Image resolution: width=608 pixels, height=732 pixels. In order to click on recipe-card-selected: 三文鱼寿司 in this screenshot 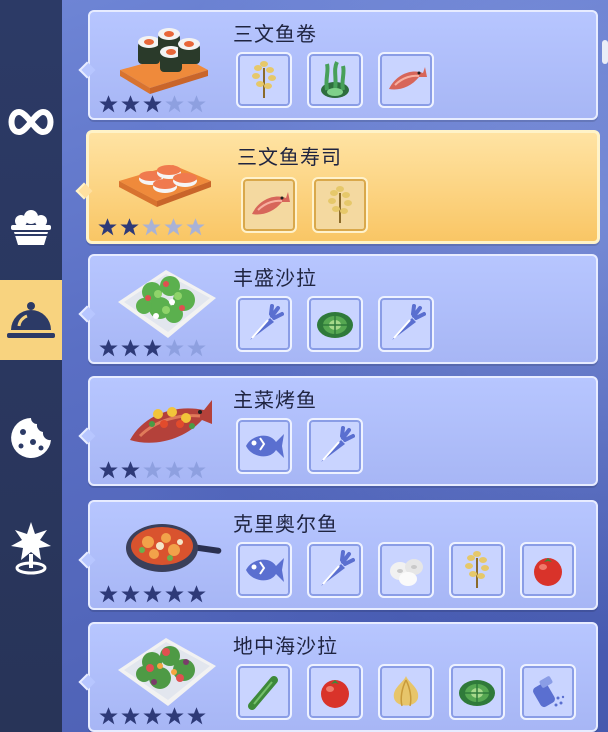, I will do `click(337, 187)`.